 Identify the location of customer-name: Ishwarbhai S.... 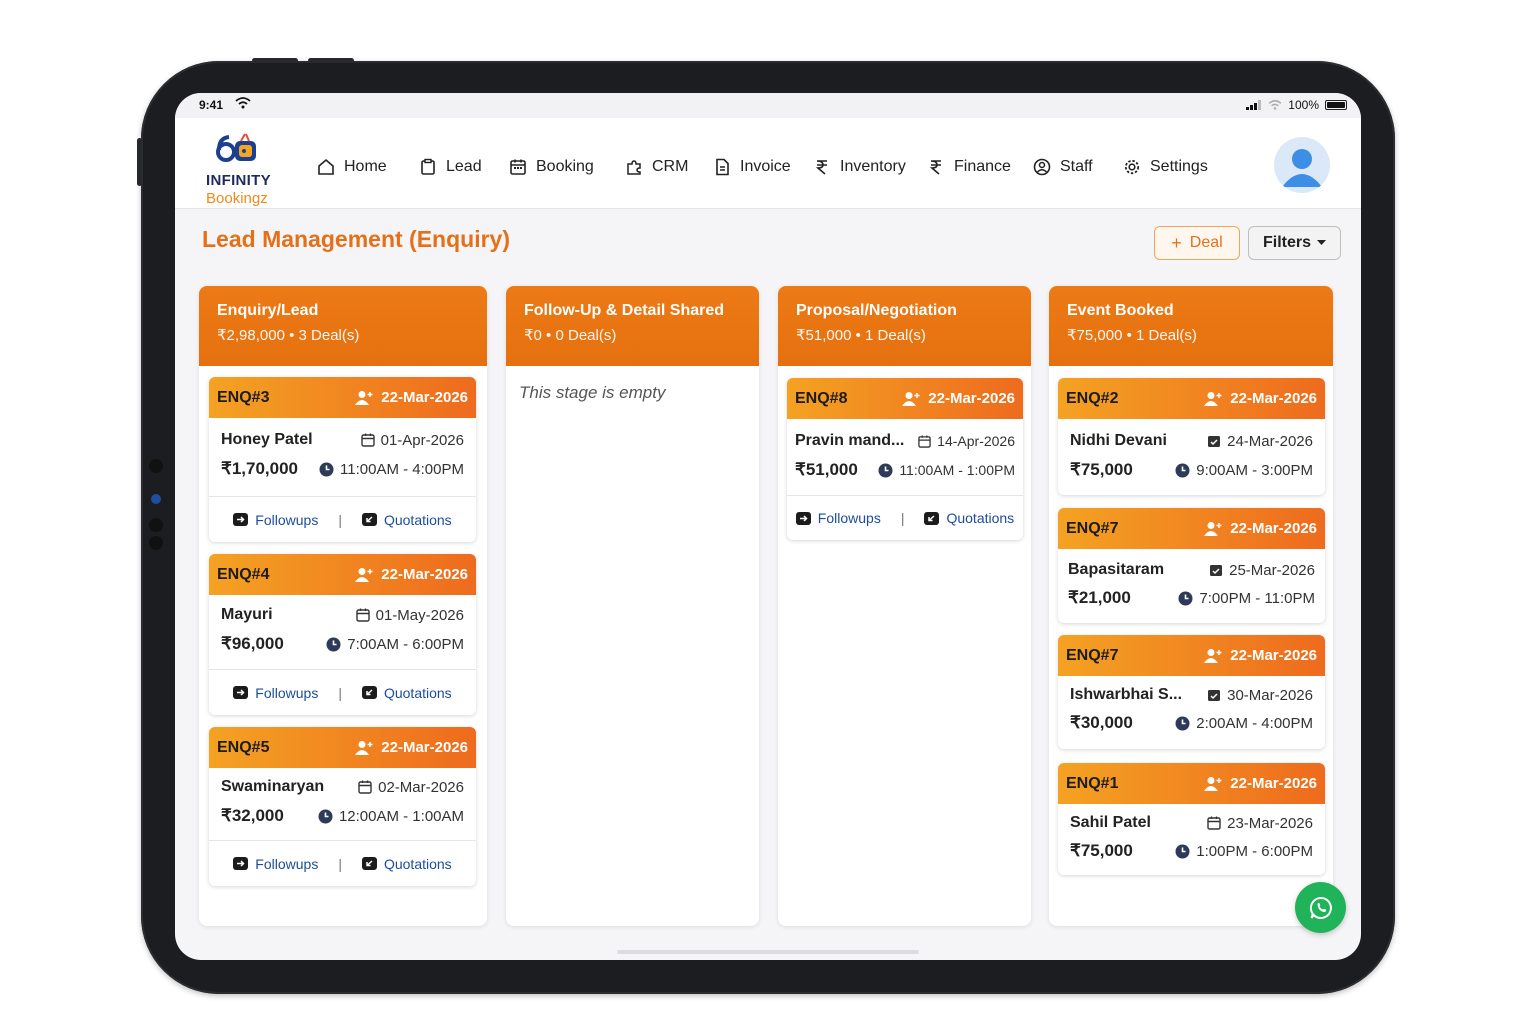
(1126, 694).